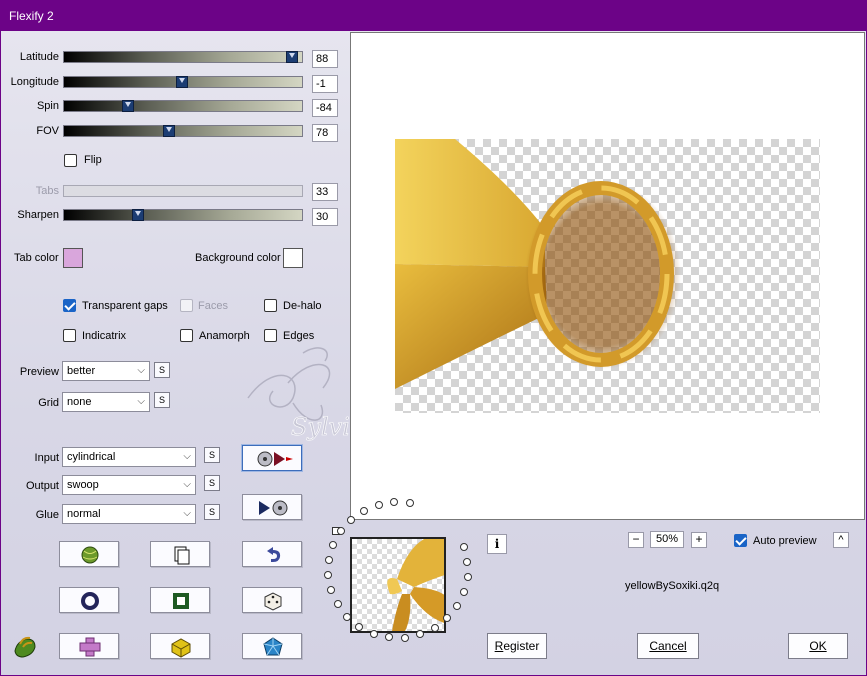 The height and width of the screenshot is (676, 867). Describe the element at coordinates (325, 108) in the screenshot. I see `spin-value: -84` at that location.